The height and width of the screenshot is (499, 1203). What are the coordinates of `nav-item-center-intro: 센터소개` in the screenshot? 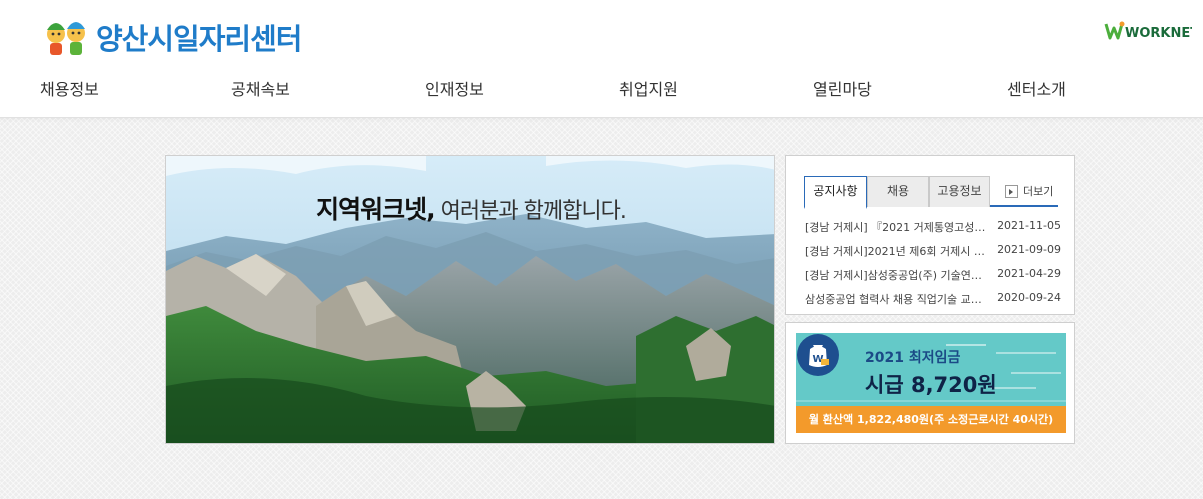 It's located at (1036, 88).